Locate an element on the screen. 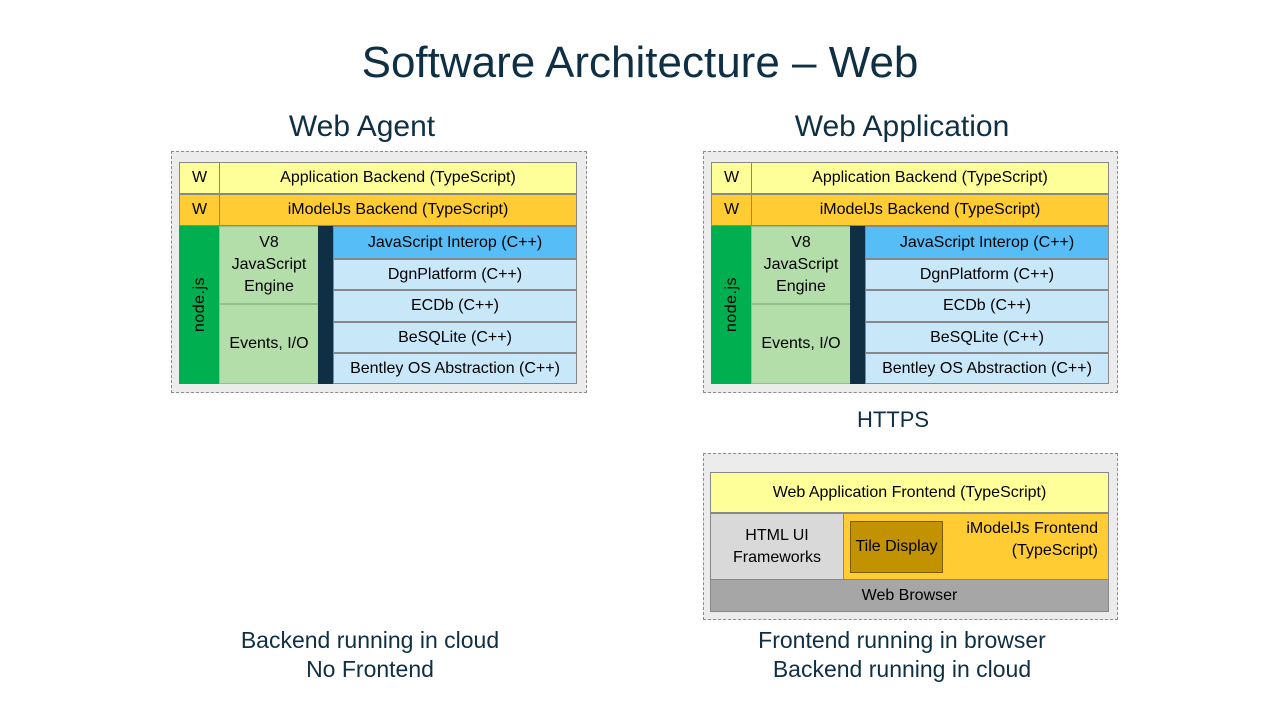  web-application-heading: Web Application is located at coordinates (902, 126).